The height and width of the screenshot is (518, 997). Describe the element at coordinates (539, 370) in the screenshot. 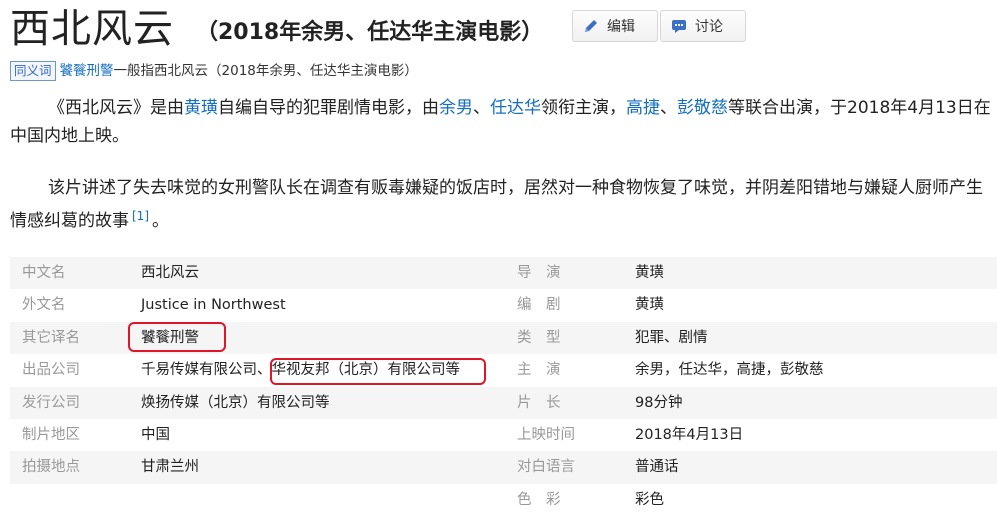

I see `info-label: 主 演` at that location.